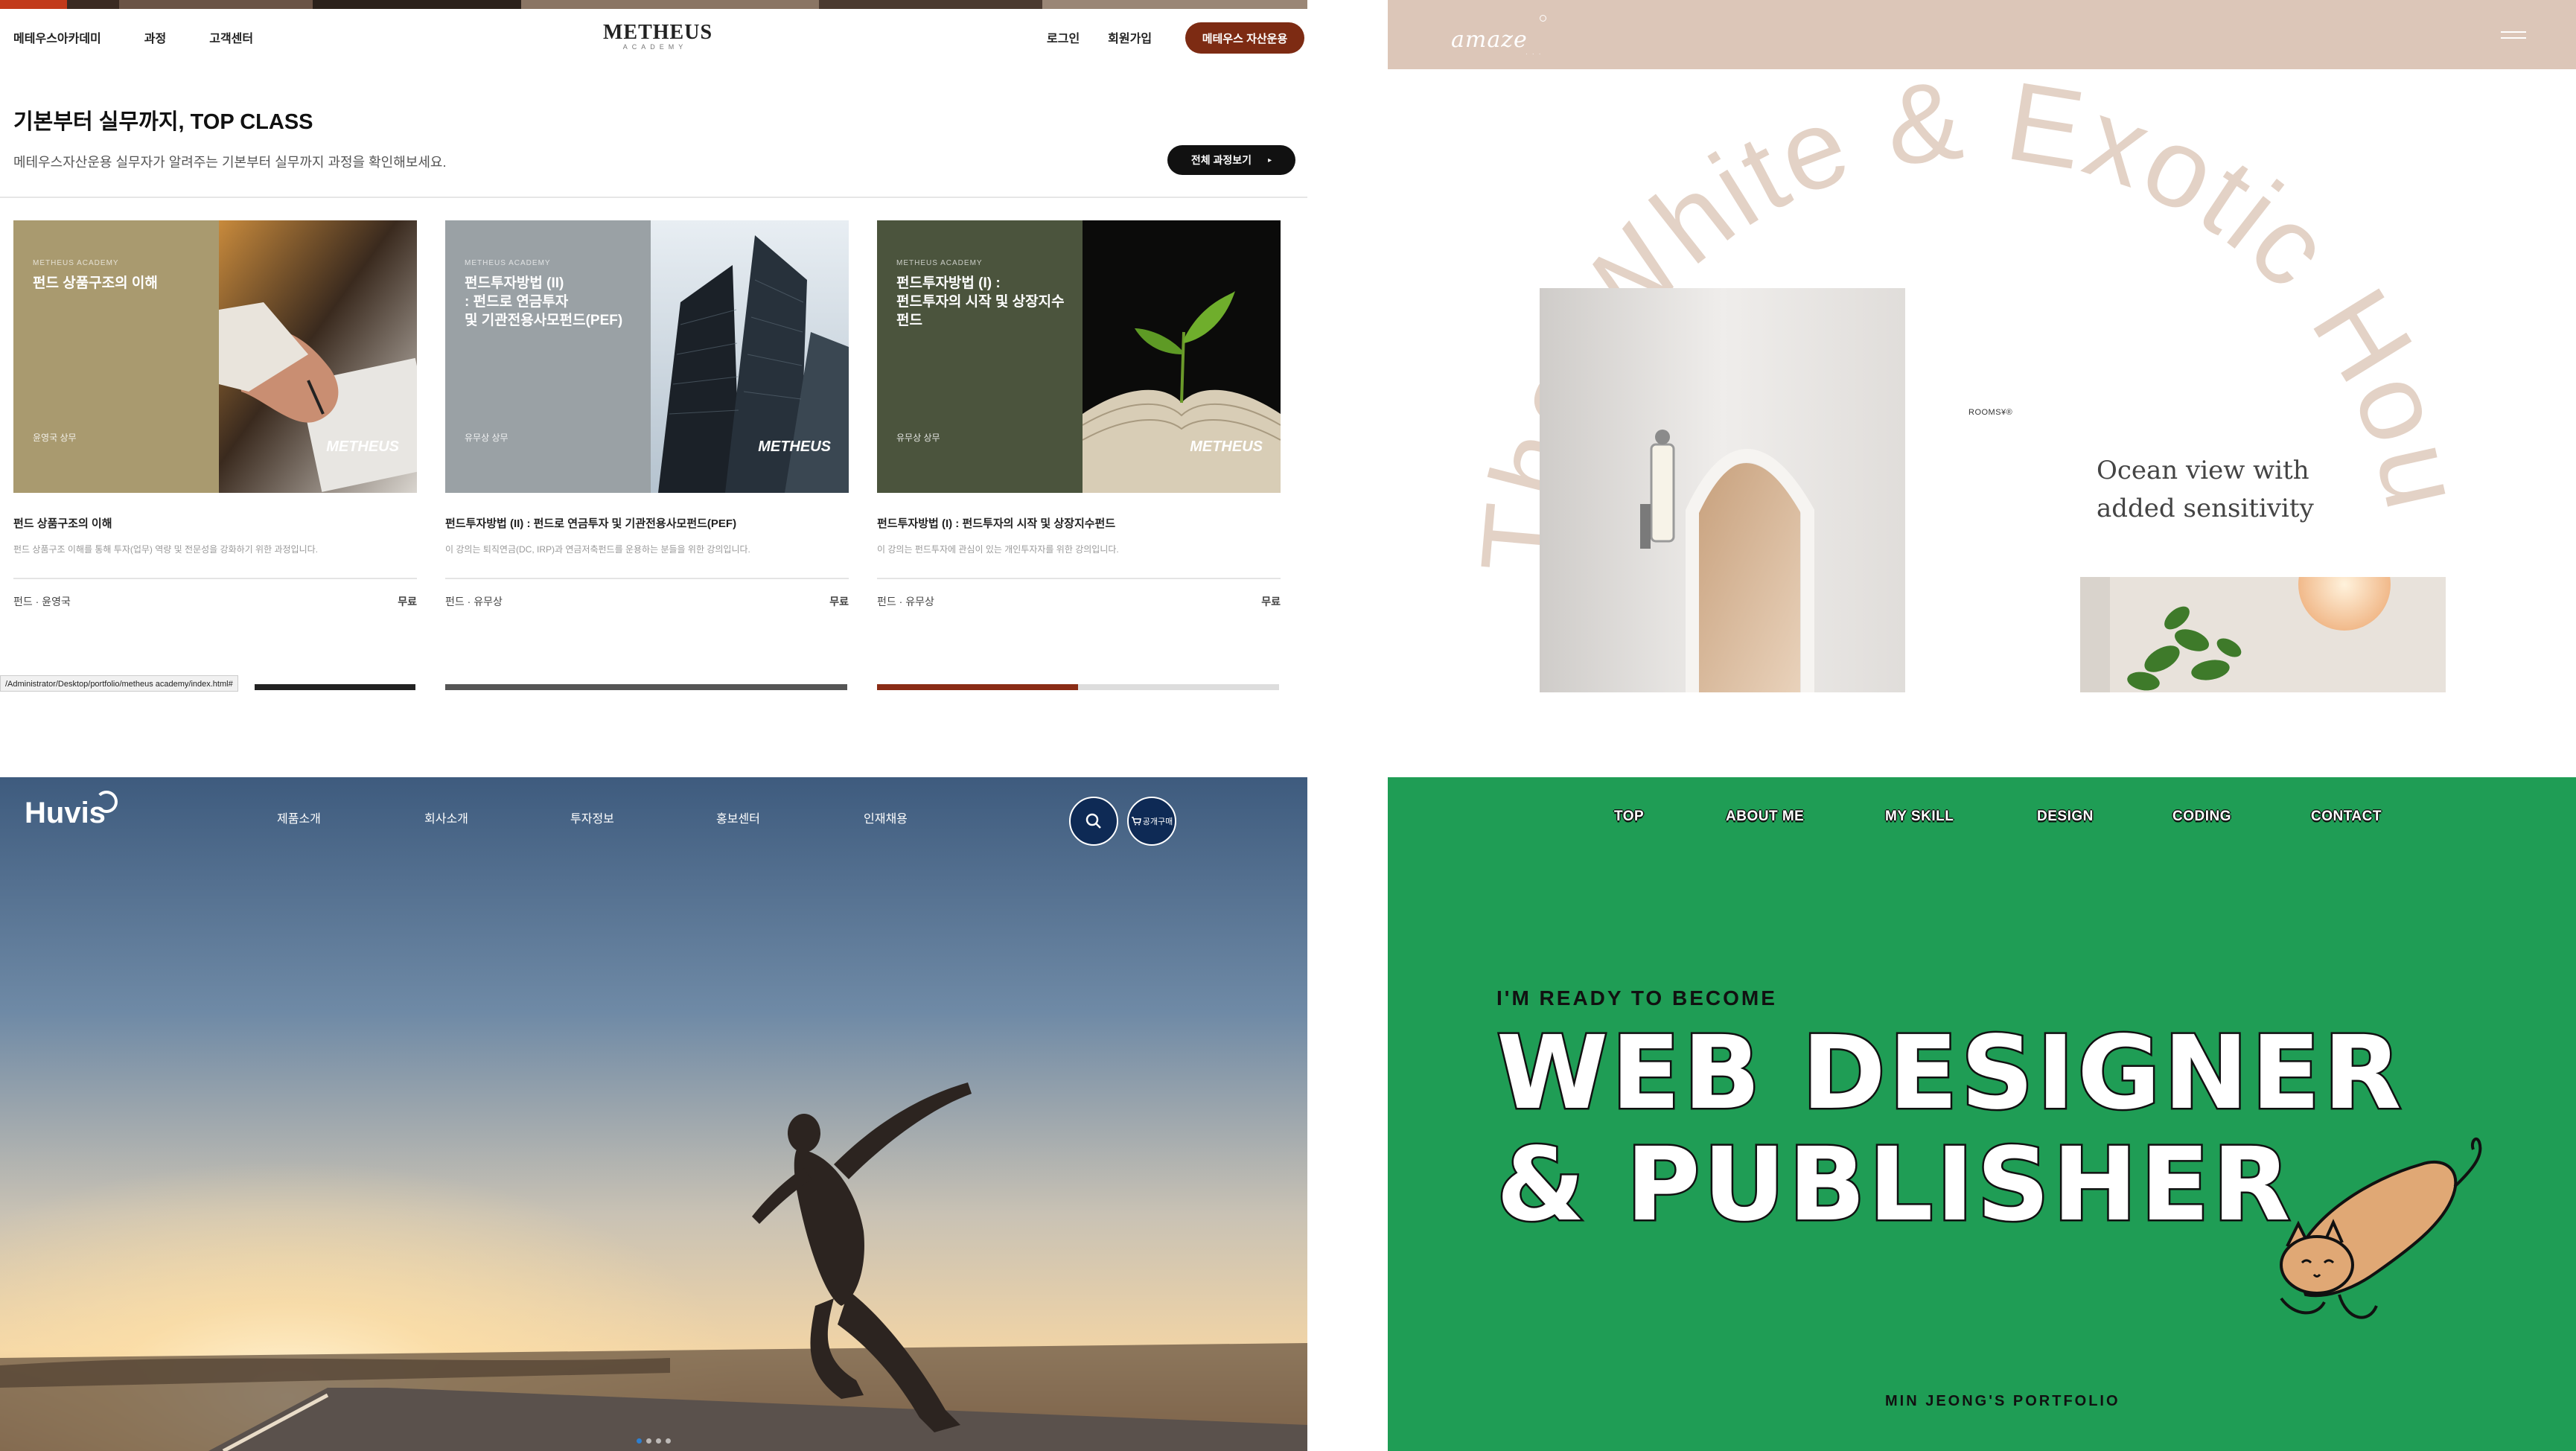 This screenshot has width=2576, height=1451. What do you see at coordinates (1722, 490) in the screenshot?
I see `interior-lamp-photo` at bounding box center [1722, 490].